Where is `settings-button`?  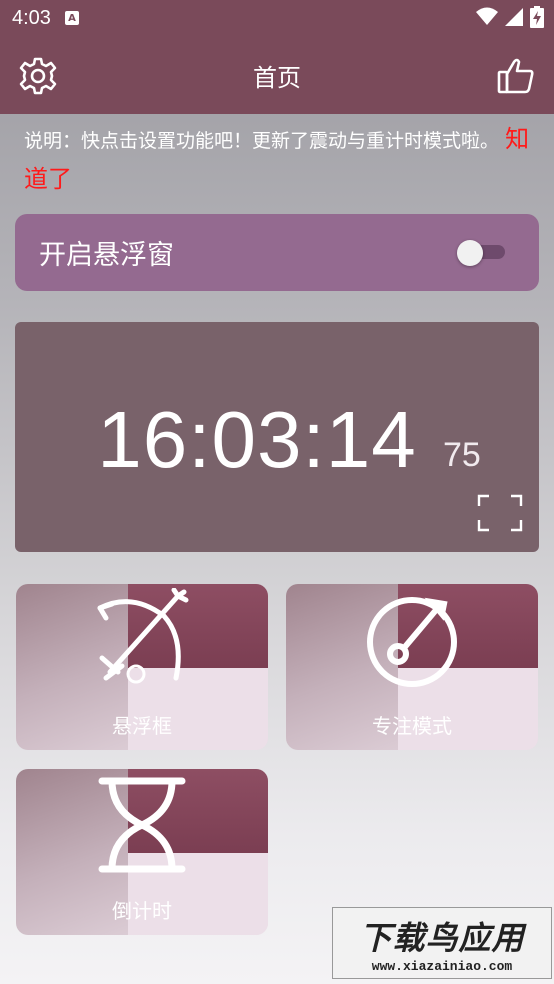
settings-button is located at coordinates (38, 76).